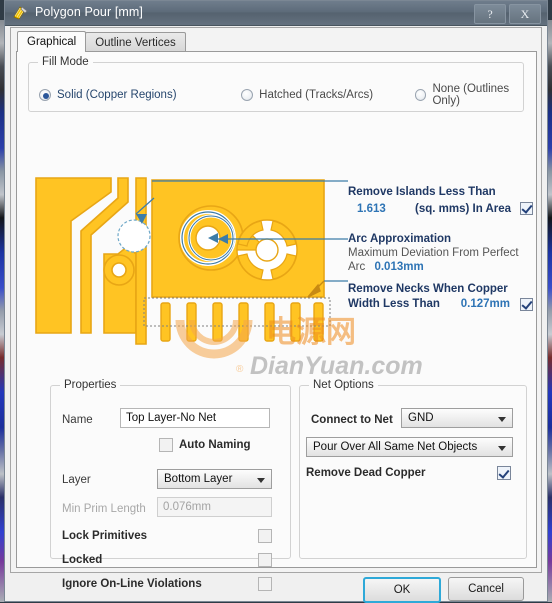 The width and height of the screenshot is (552, 603). Describe the element at coordinates (135, 42) in the screenshot. I see `tab-outline-vertices: Outline Vertices` at that location.